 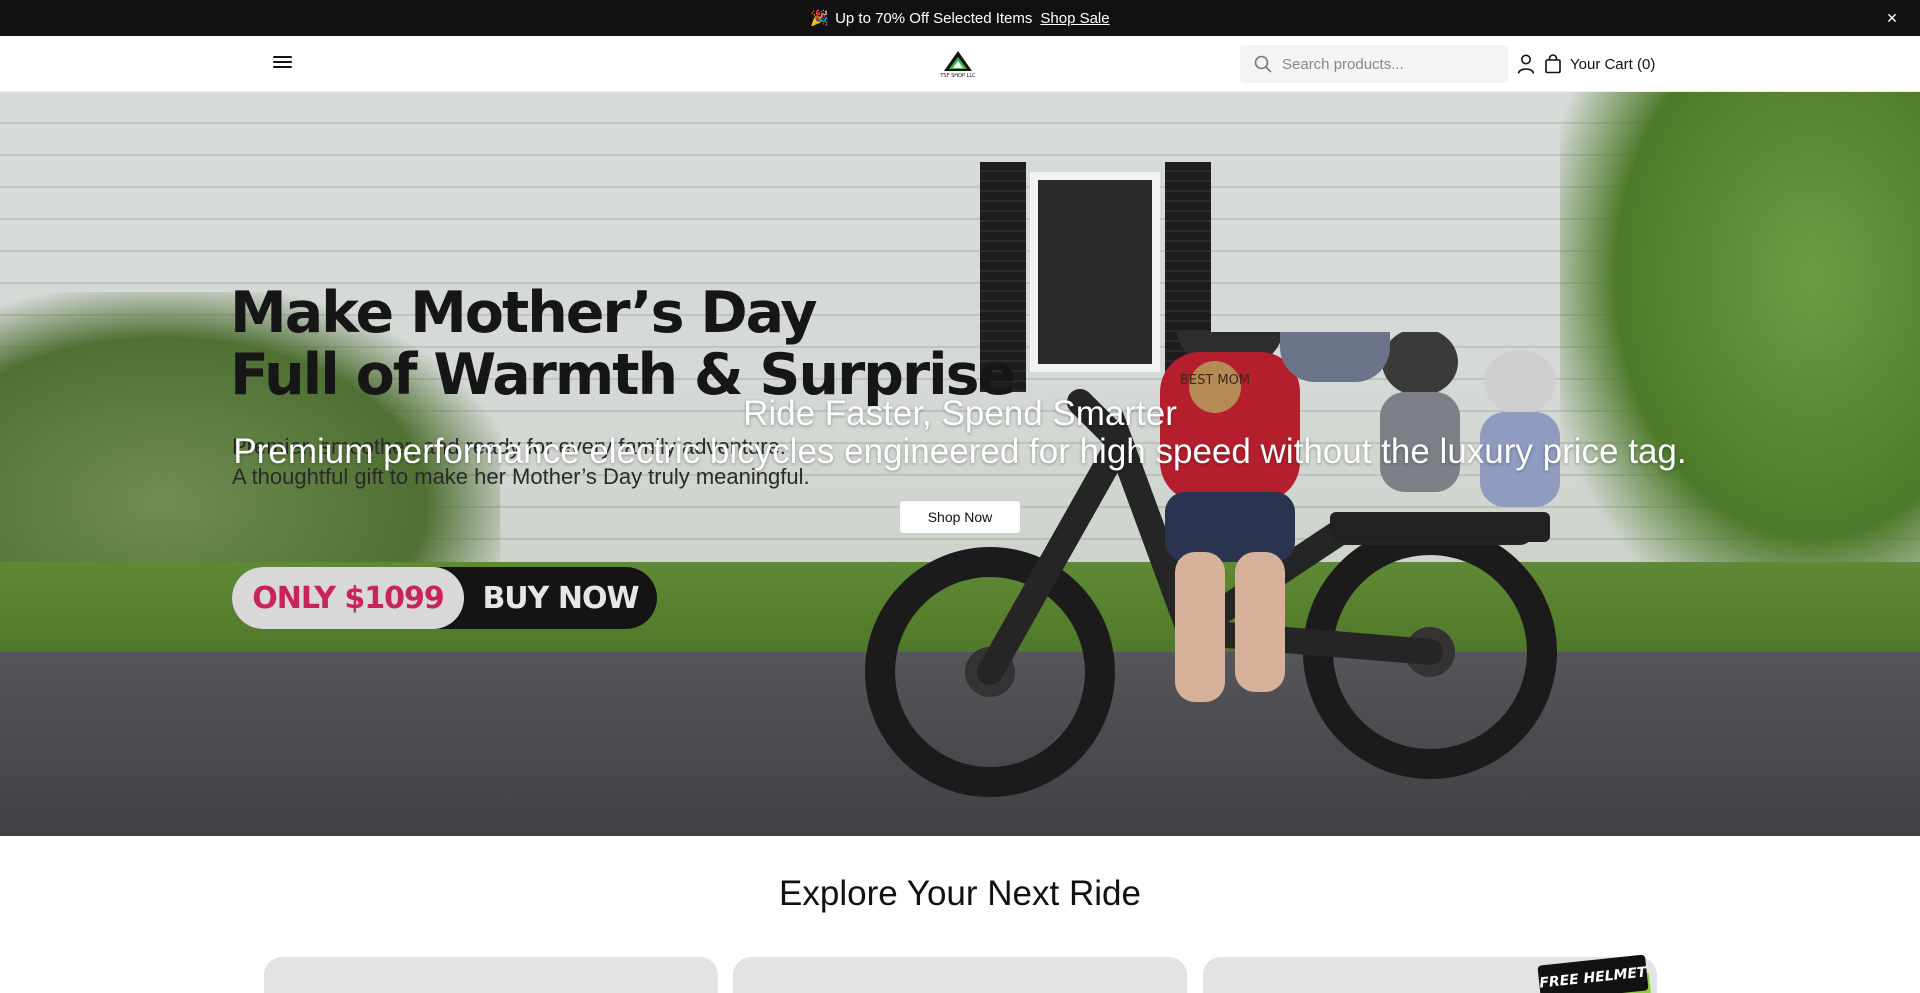 What do you see at coordinates (560, 598) in the screenshot?
I see `promo-buy-label: BUY NOW` at bounding box center [560, 598].